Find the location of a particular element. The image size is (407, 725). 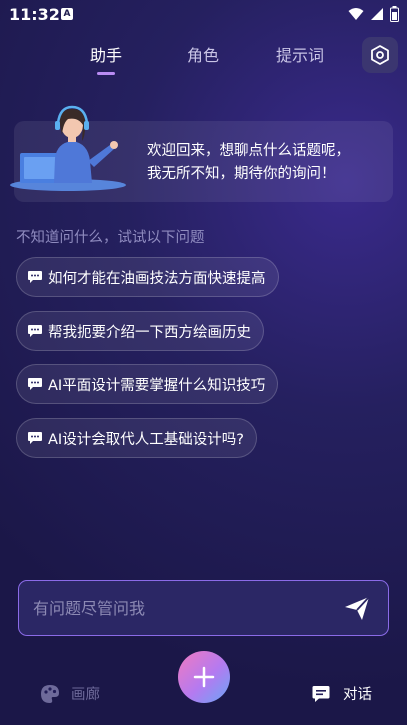

tab-roles: 角色 is located at coordinates (203, 54).